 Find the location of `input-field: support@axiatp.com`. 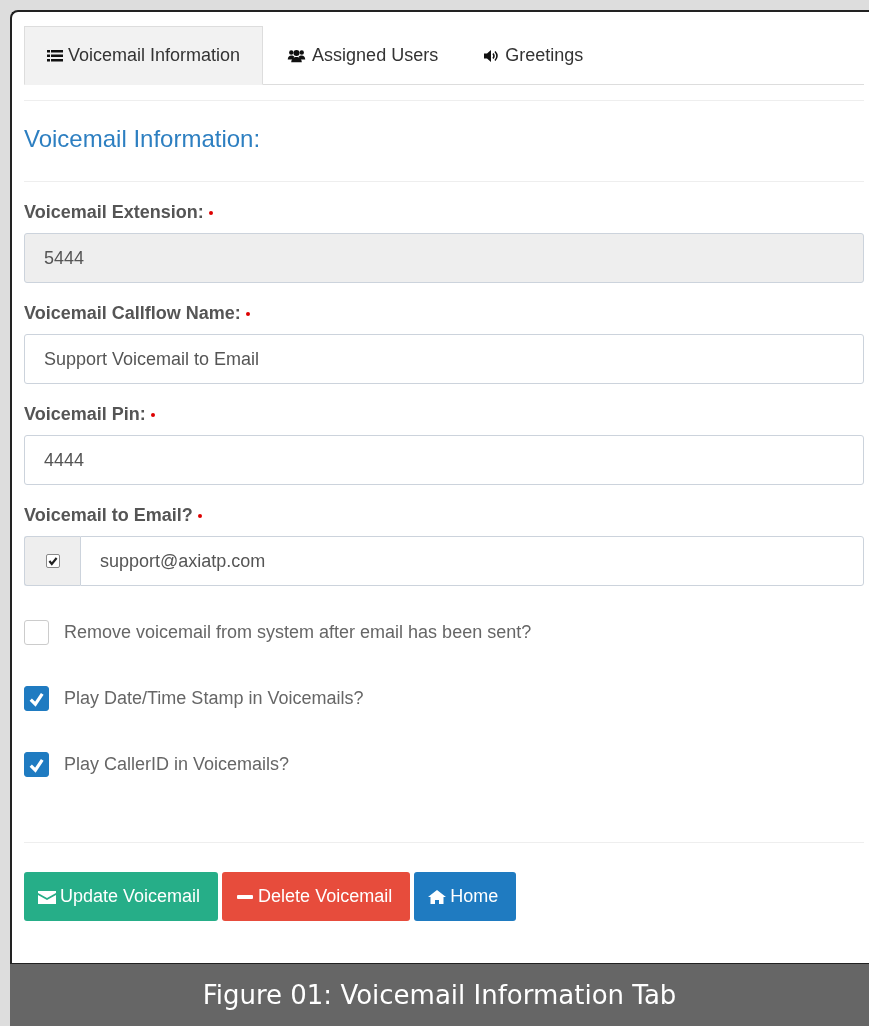

input-field: support@axiatp.com is located at coordinates (472, 561).